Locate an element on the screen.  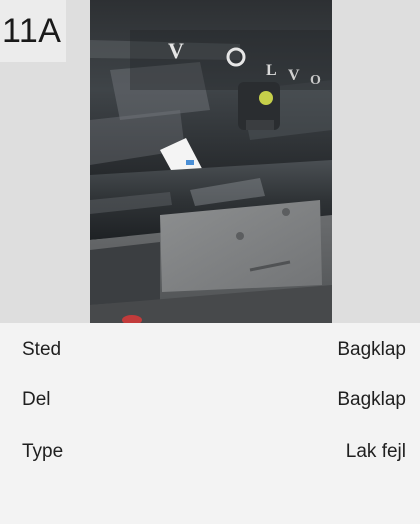
detail-label: Del is located at coordinates (36, 399).